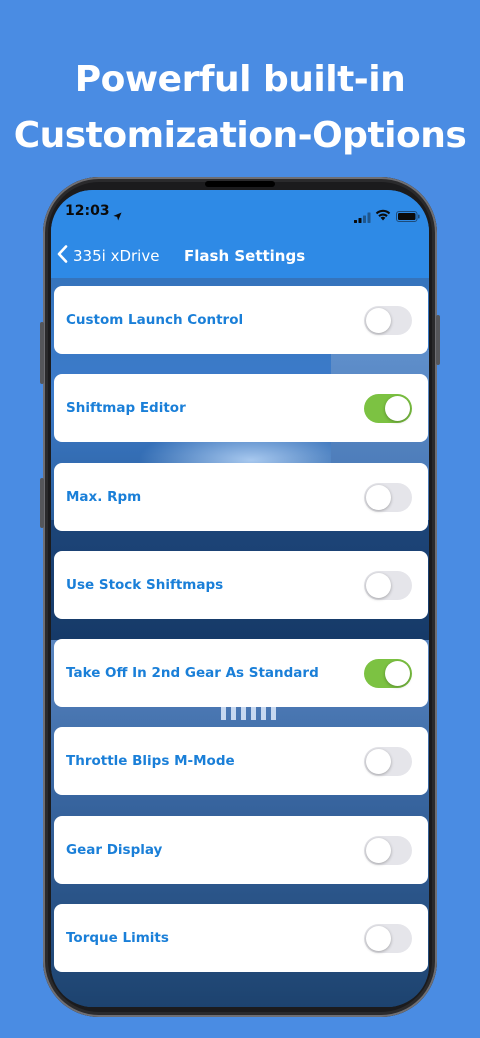 This screenshot has width=480, height=1038. I want to click on setting-label: Take Off In 2nd Gear As Standard, so click(192, 673).